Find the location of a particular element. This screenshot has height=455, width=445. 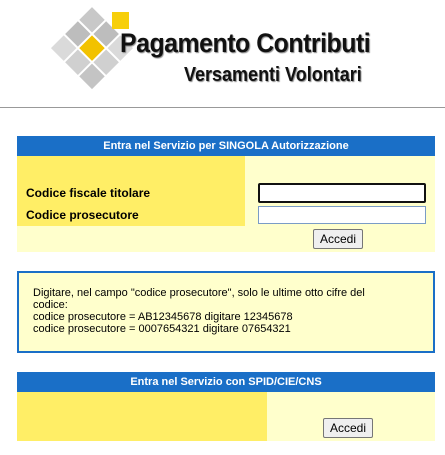

accedi-spid-button: Accedi is located at coordinates (348, 428).